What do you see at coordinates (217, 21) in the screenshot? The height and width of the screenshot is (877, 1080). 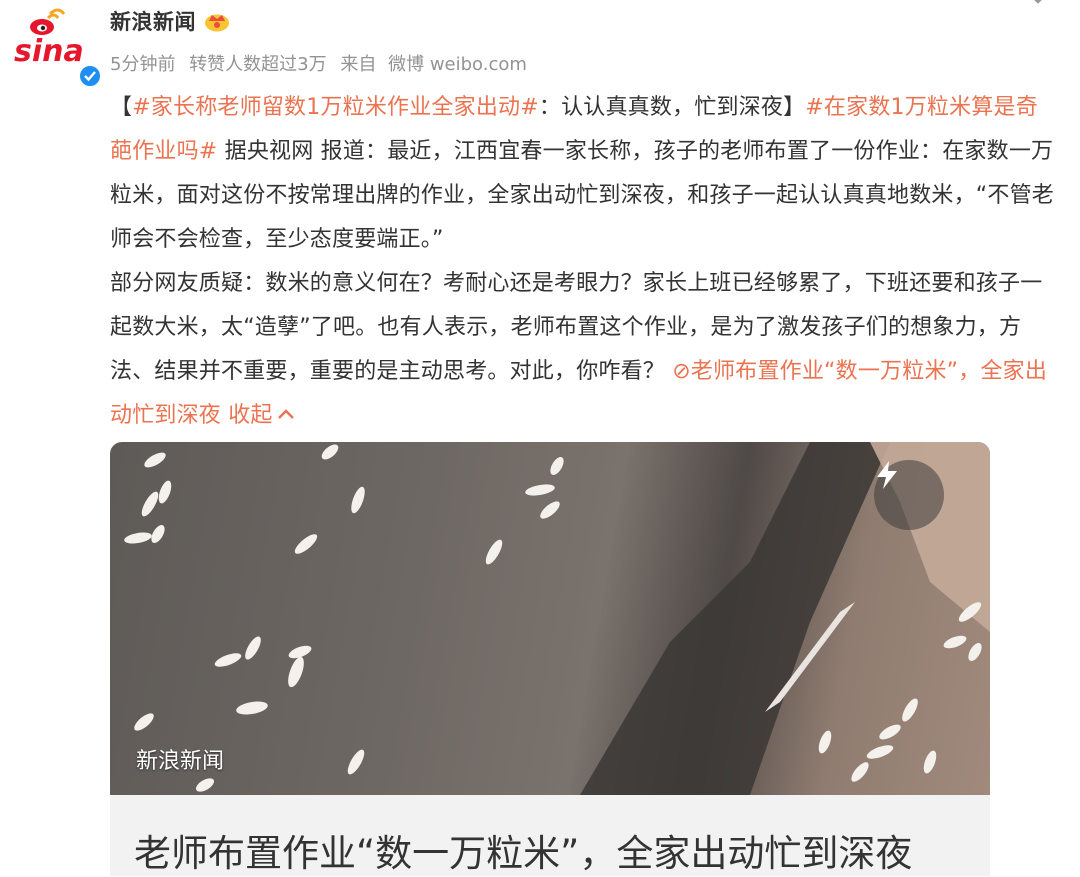 I see `crown-vip-icon` at bounding box center [217, 21].